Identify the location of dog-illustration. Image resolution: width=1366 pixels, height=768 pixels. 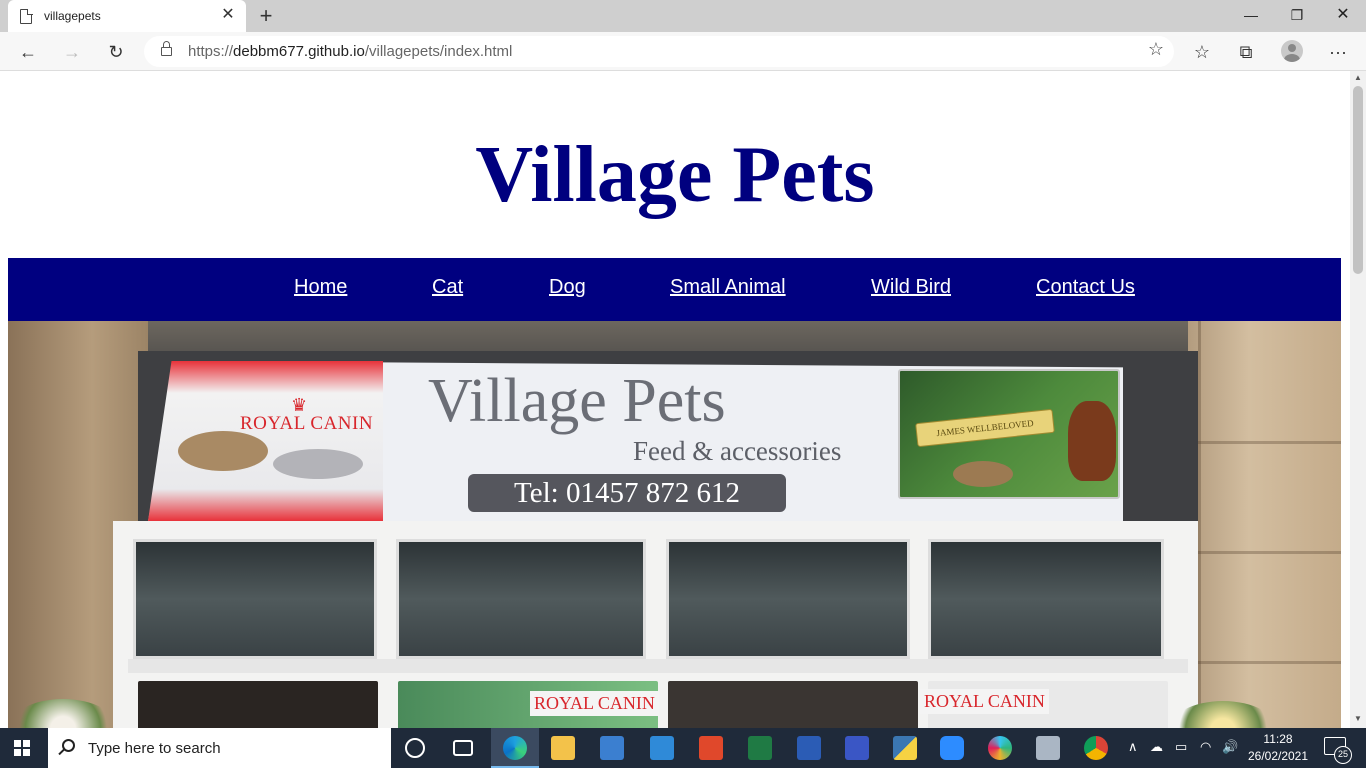
(1092, 441).